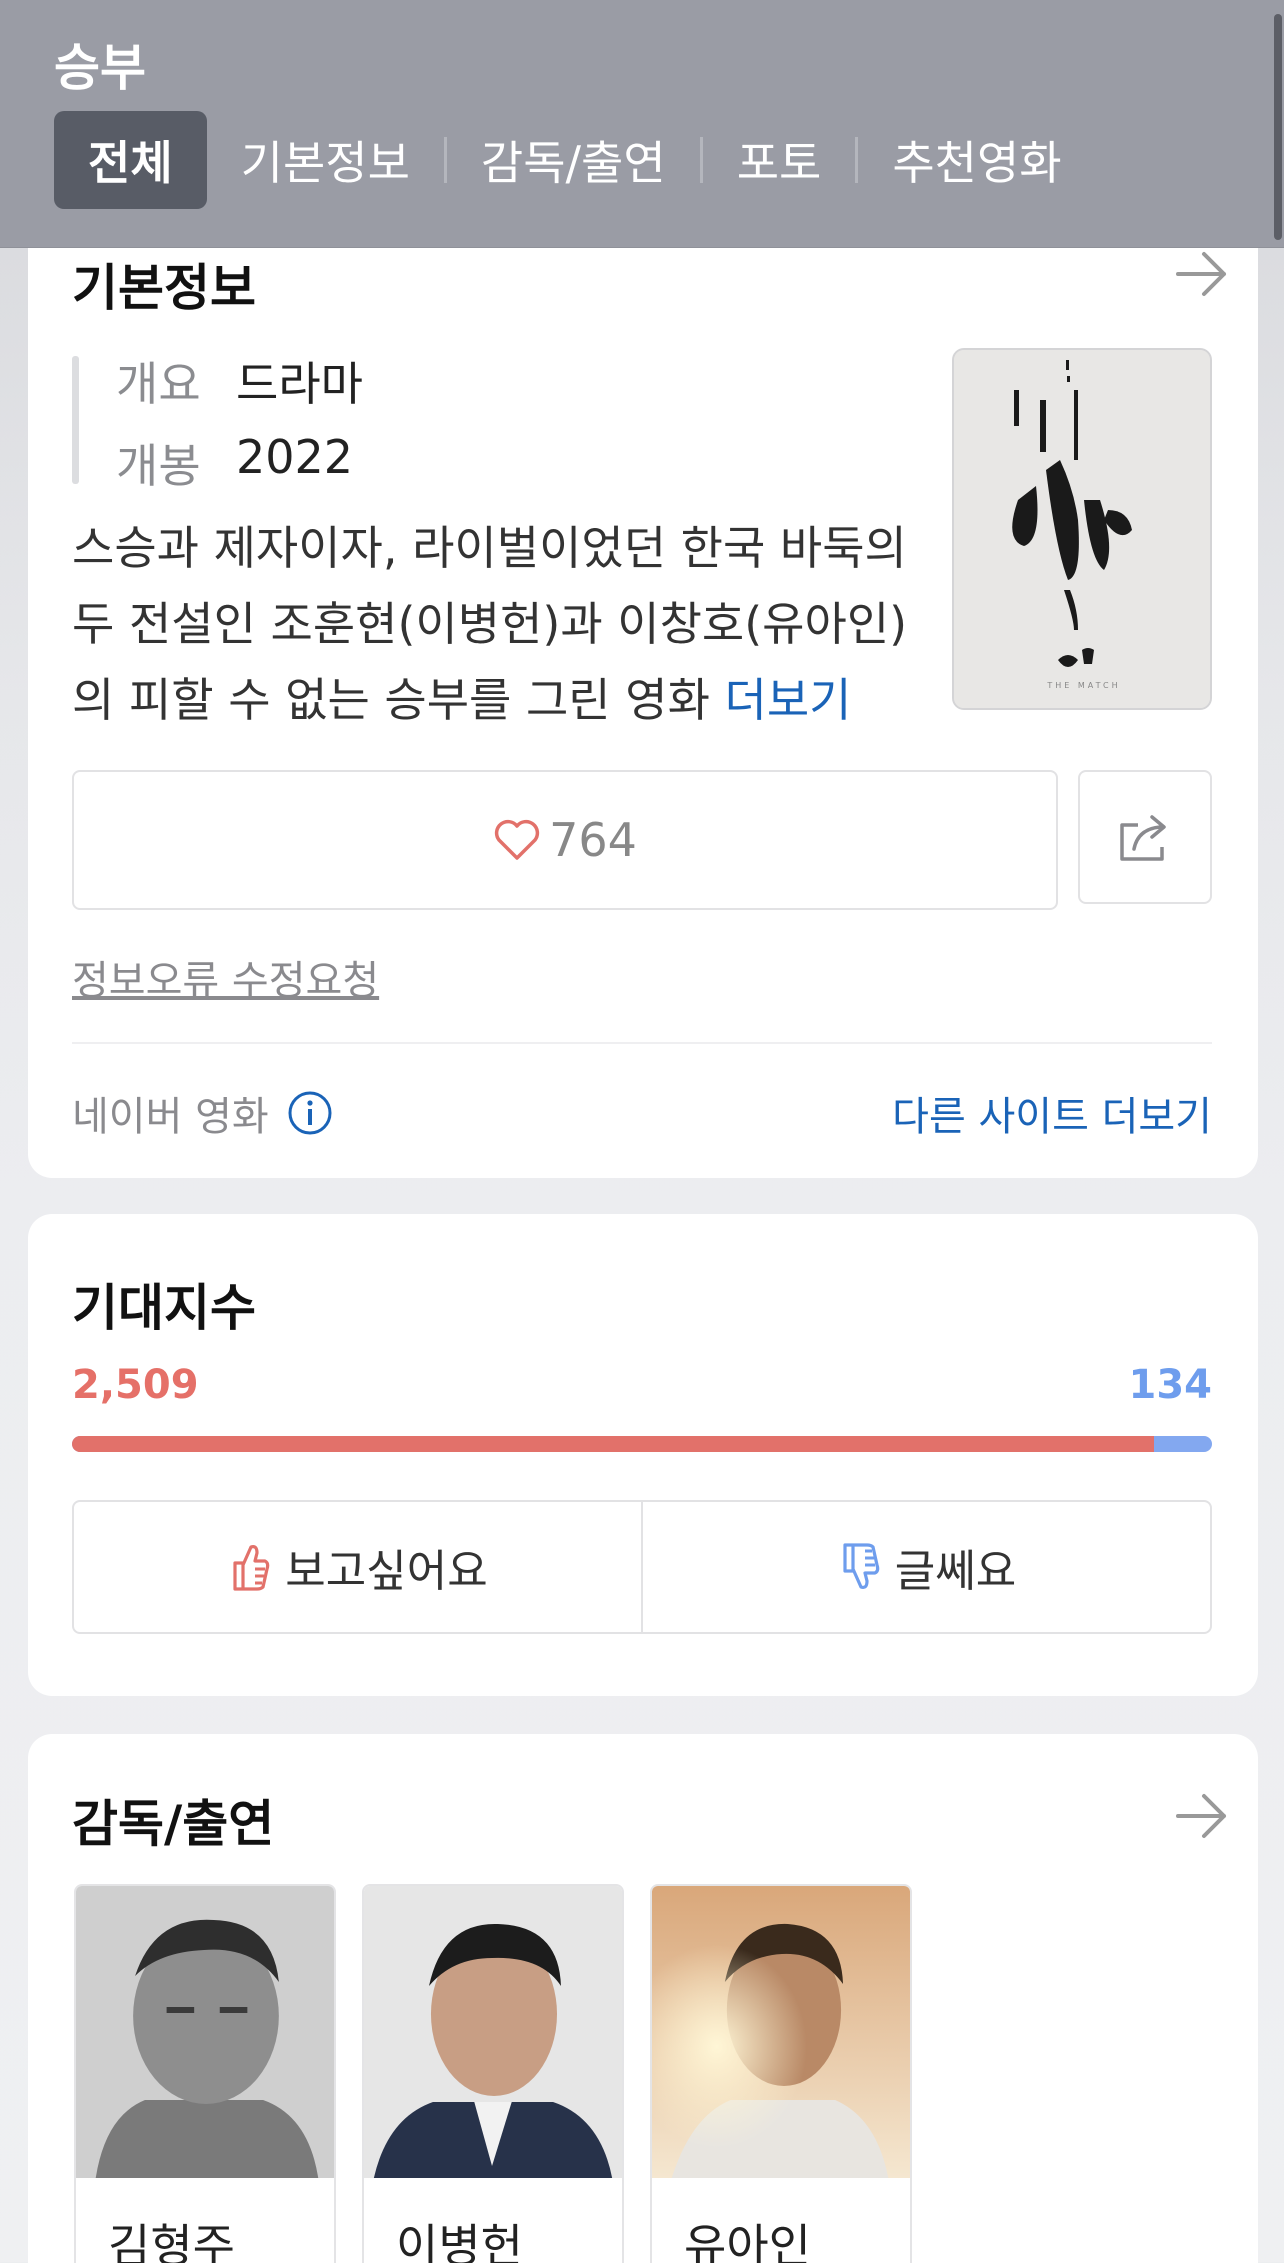 This screenshot has width=1284, height=2263. I want to click on tab-all: 전체, so click(130, 160).